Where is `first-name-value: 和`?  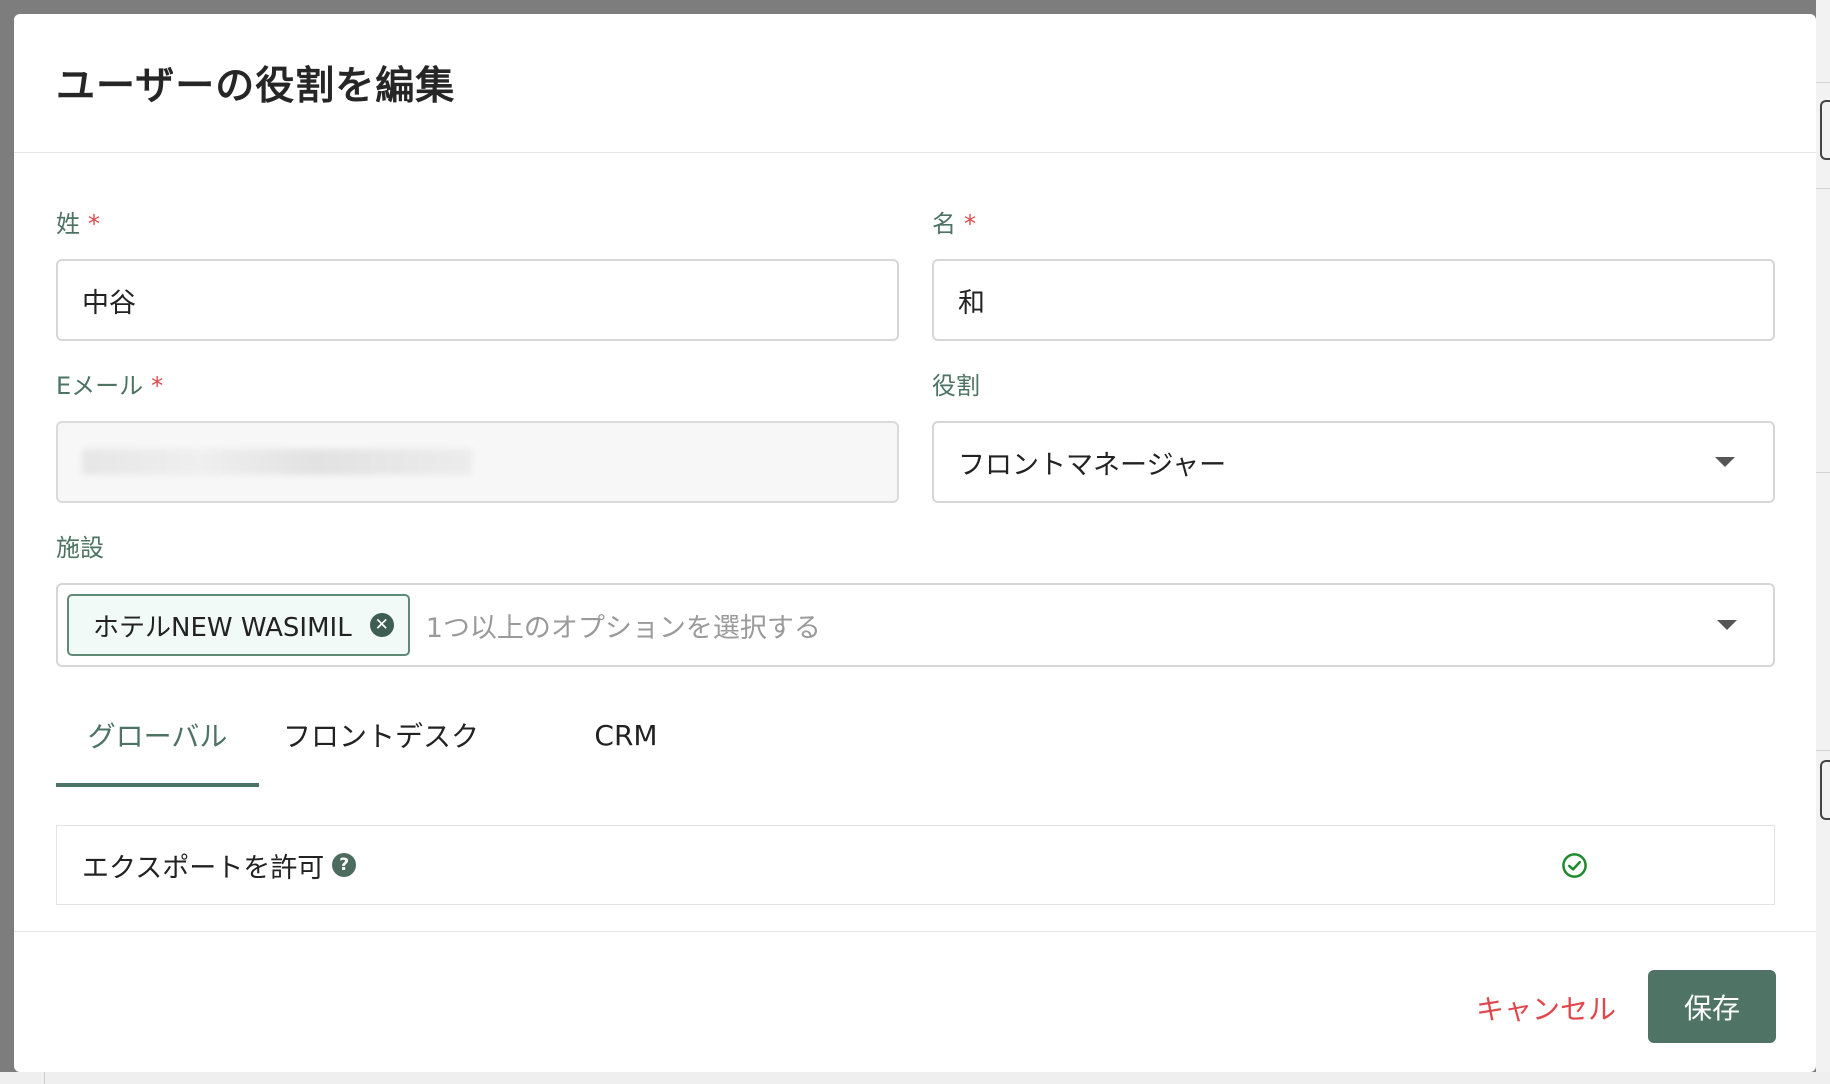
first-name-value: 和 is located at coordinates (971, 303).